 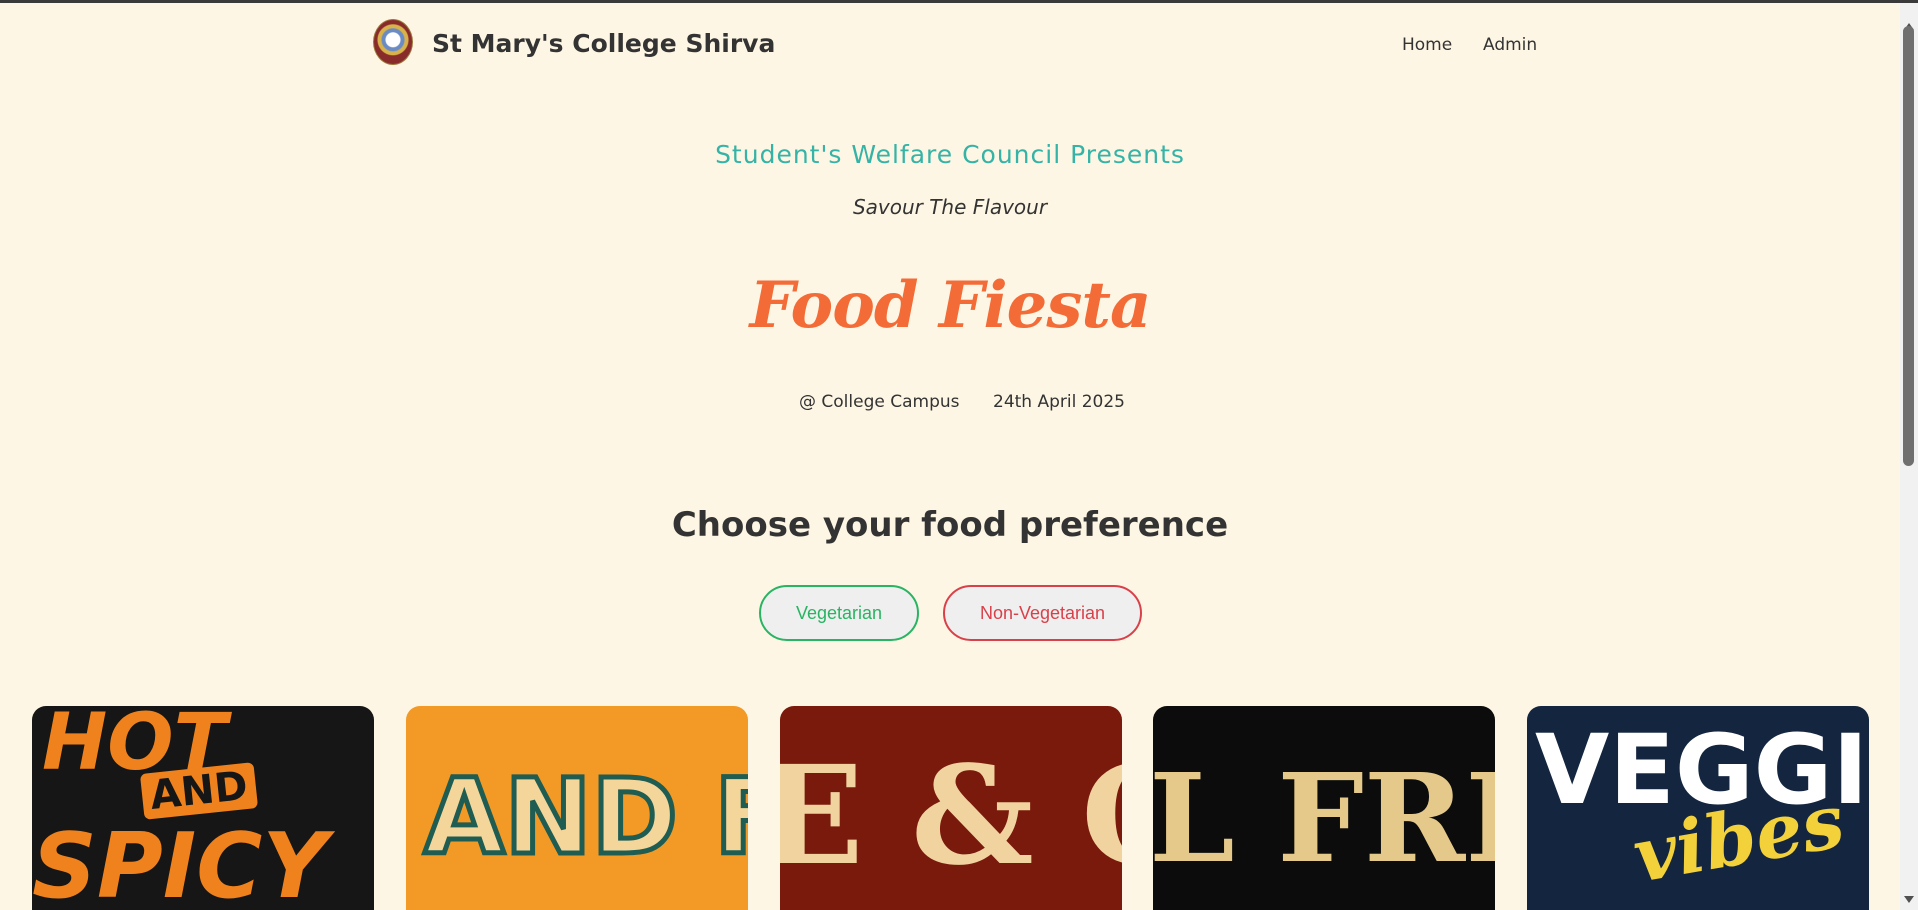 I want to click on food-card-2: AND F, so click(x=577, y=808).